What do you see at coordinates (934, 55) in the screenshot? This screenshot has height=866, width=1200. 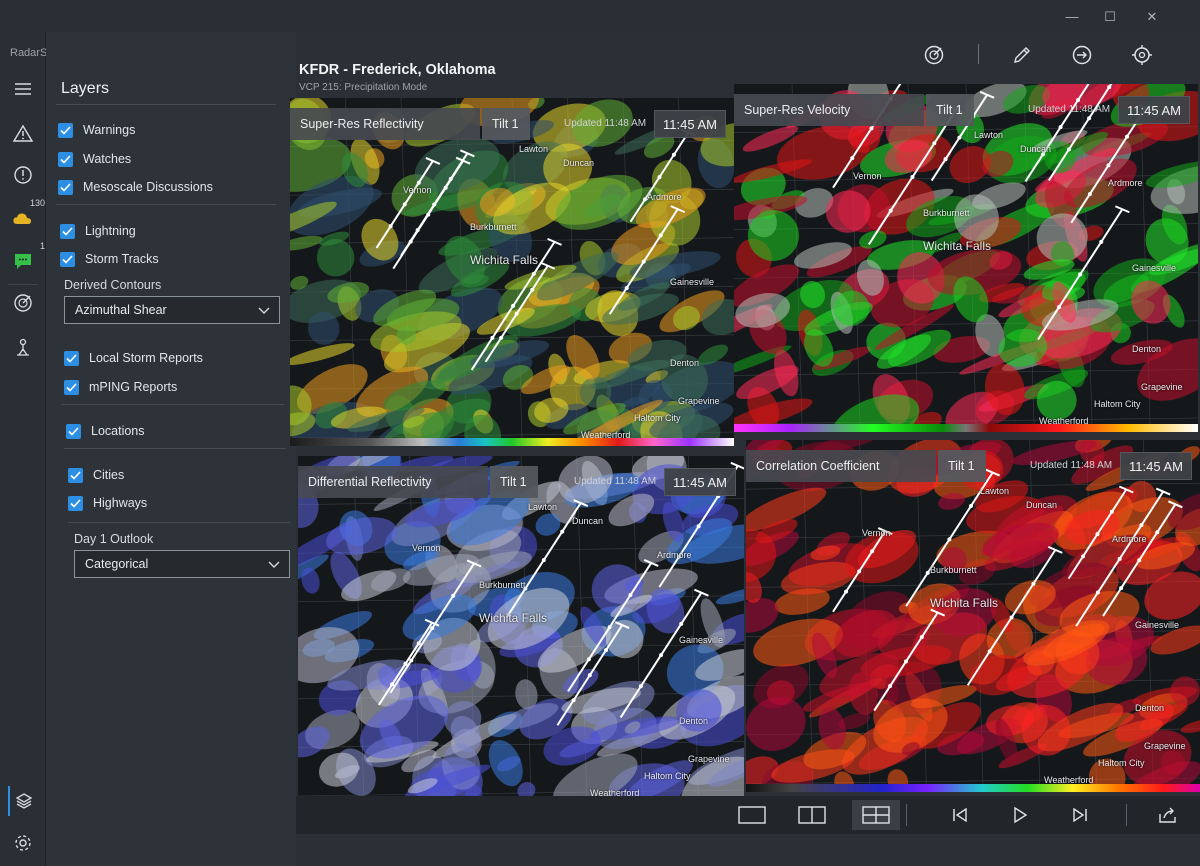 I see `radar-select-button` at bounding box center [934, 55].